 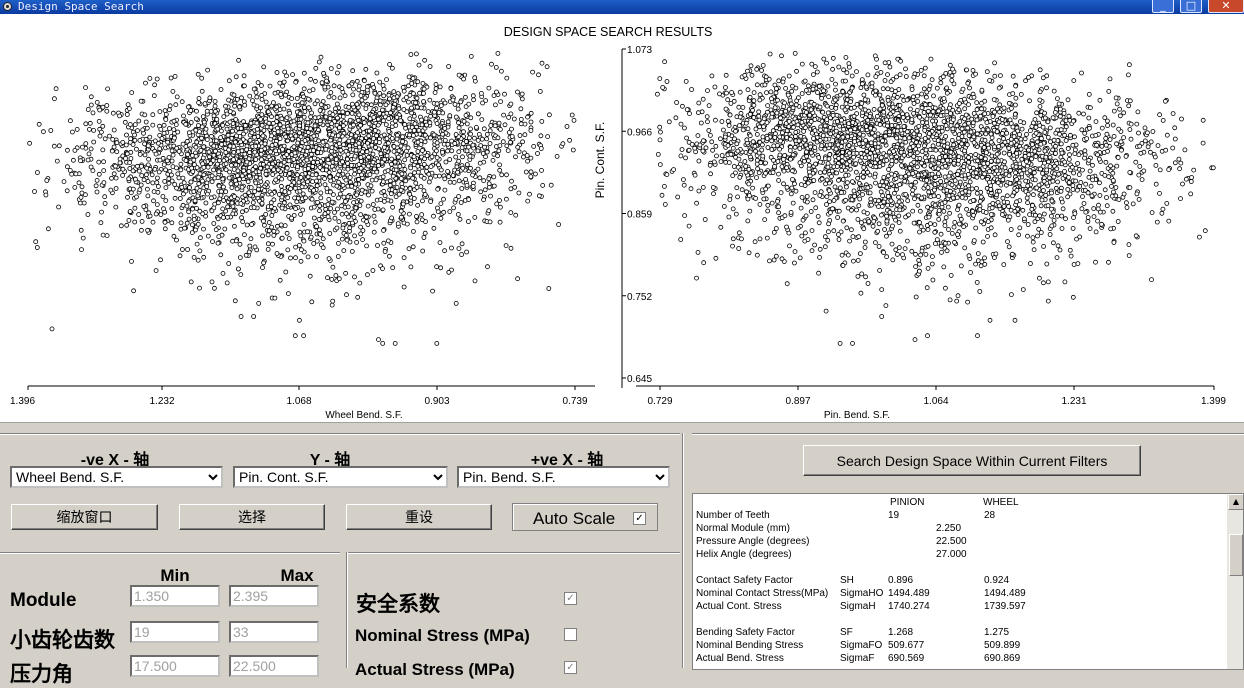 I want to click on minimize-button: _, so click(x=1163, y=6).